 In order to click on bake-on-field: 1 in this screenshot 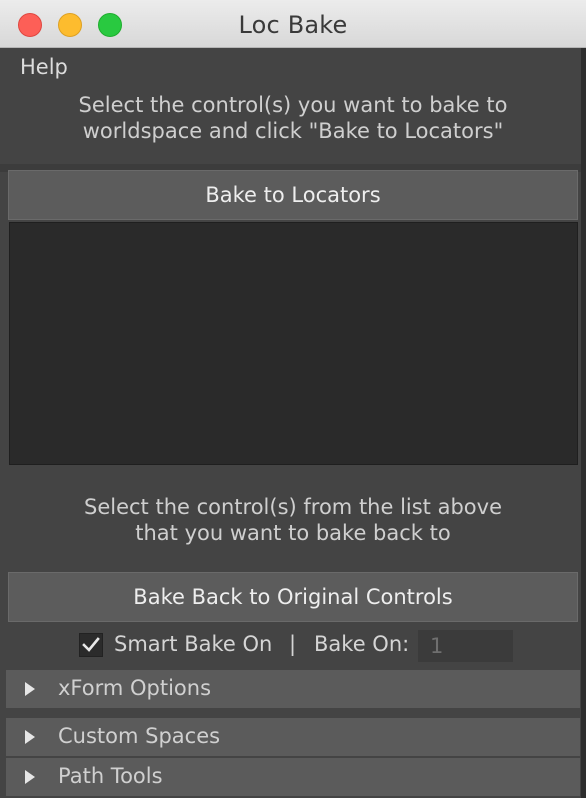, I will do `click(465, 646)`.